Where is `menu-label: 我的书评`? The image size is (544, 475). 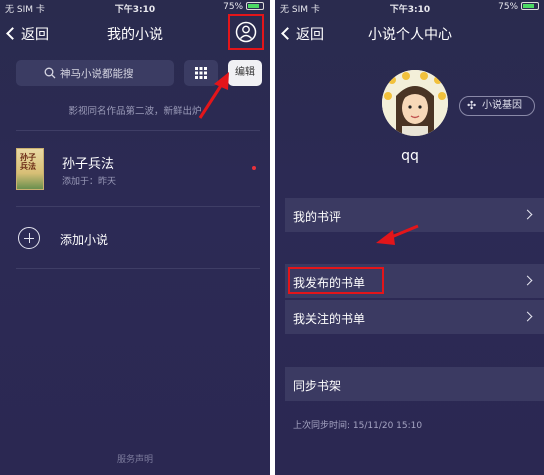 menu-label: 我的书评 is located at coordinates (317, 217).